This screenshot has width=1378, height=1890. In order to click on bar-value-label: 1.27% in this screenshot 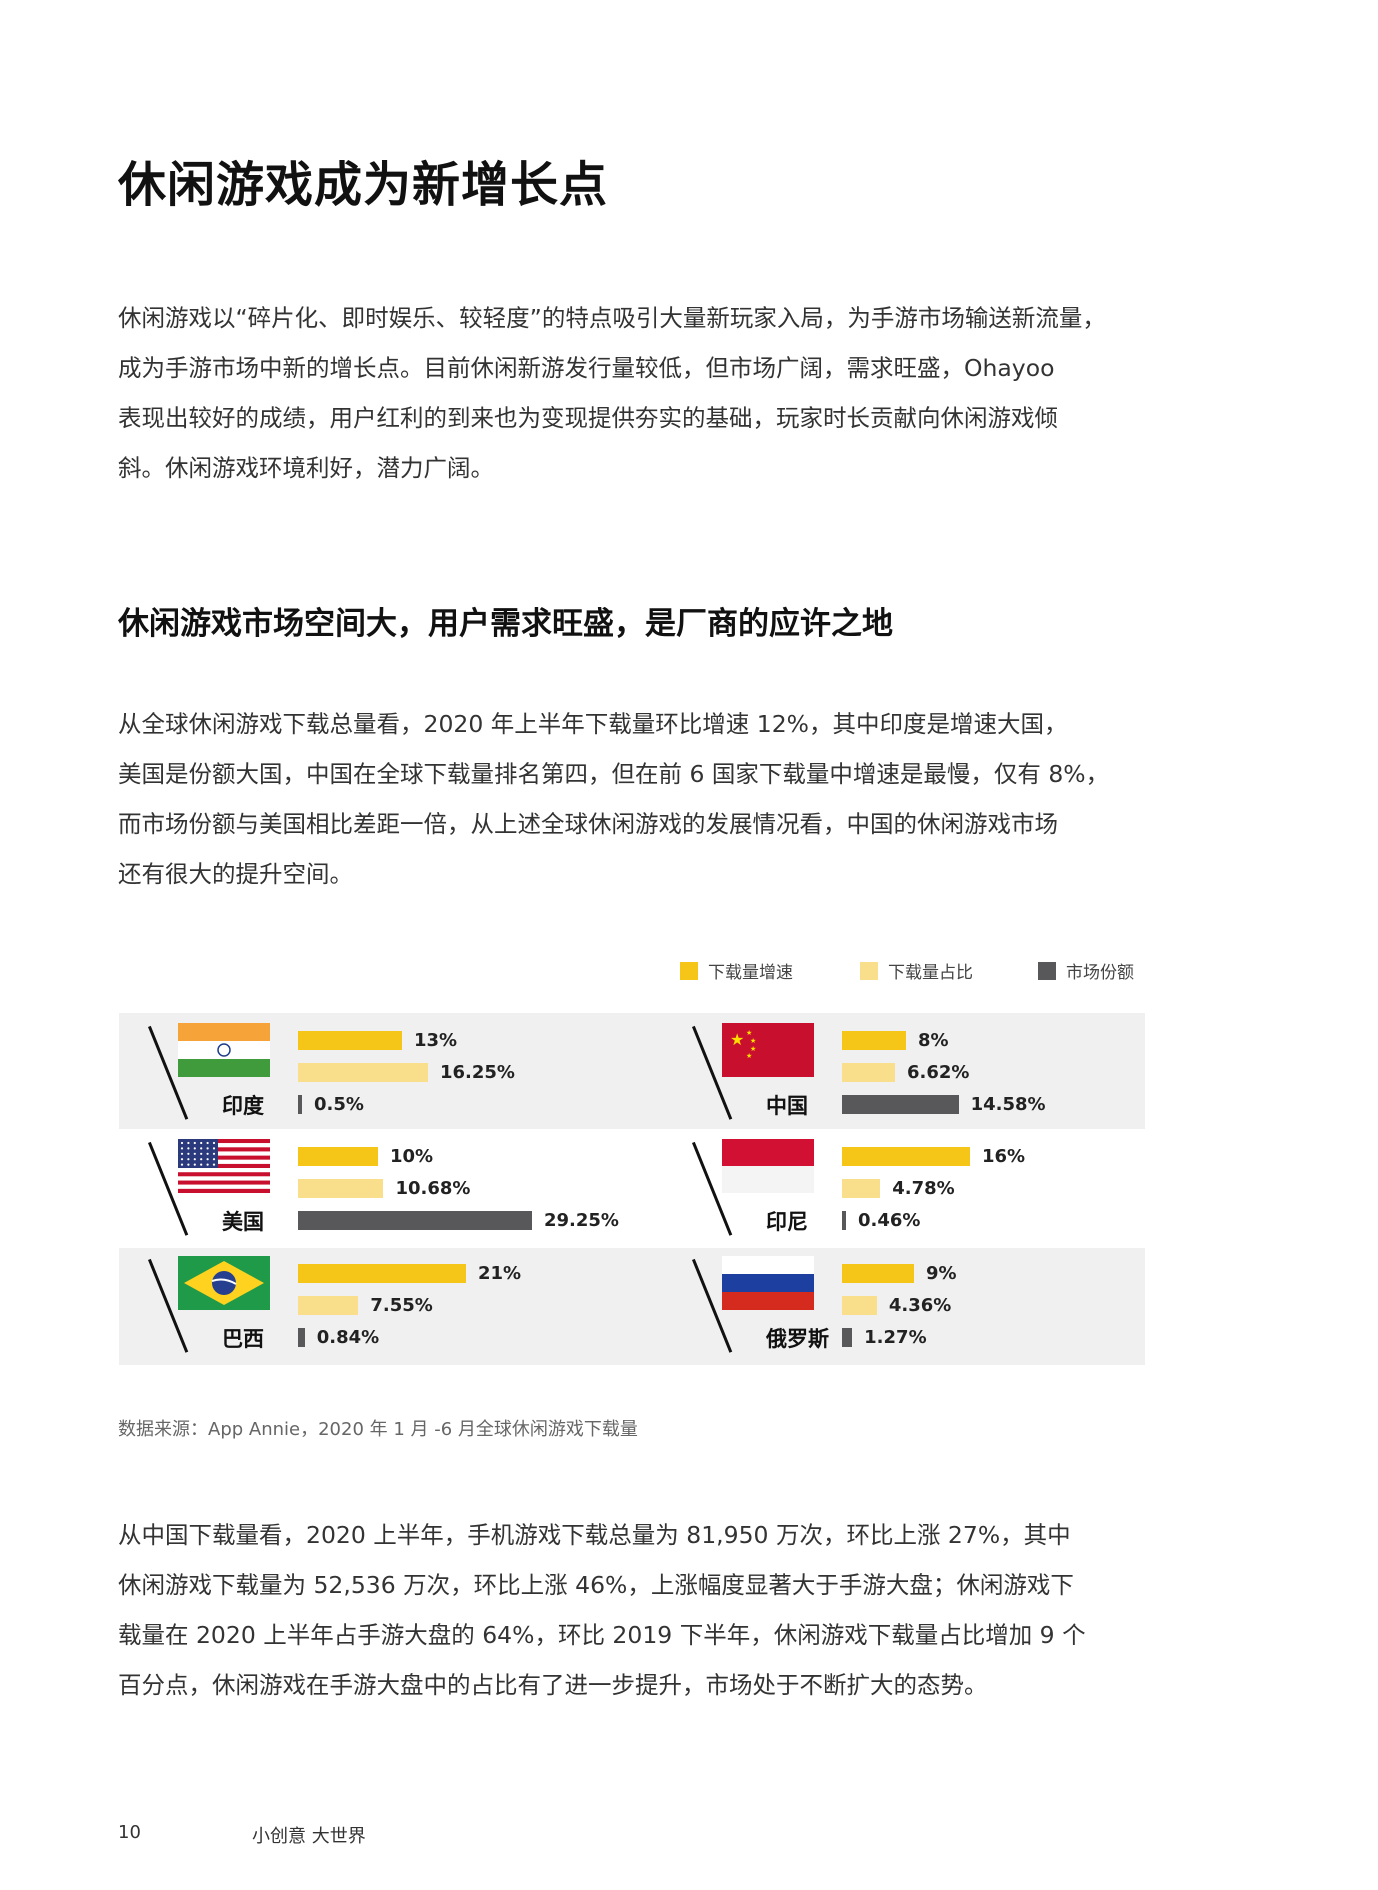, I will do `click(895, 1337)`.